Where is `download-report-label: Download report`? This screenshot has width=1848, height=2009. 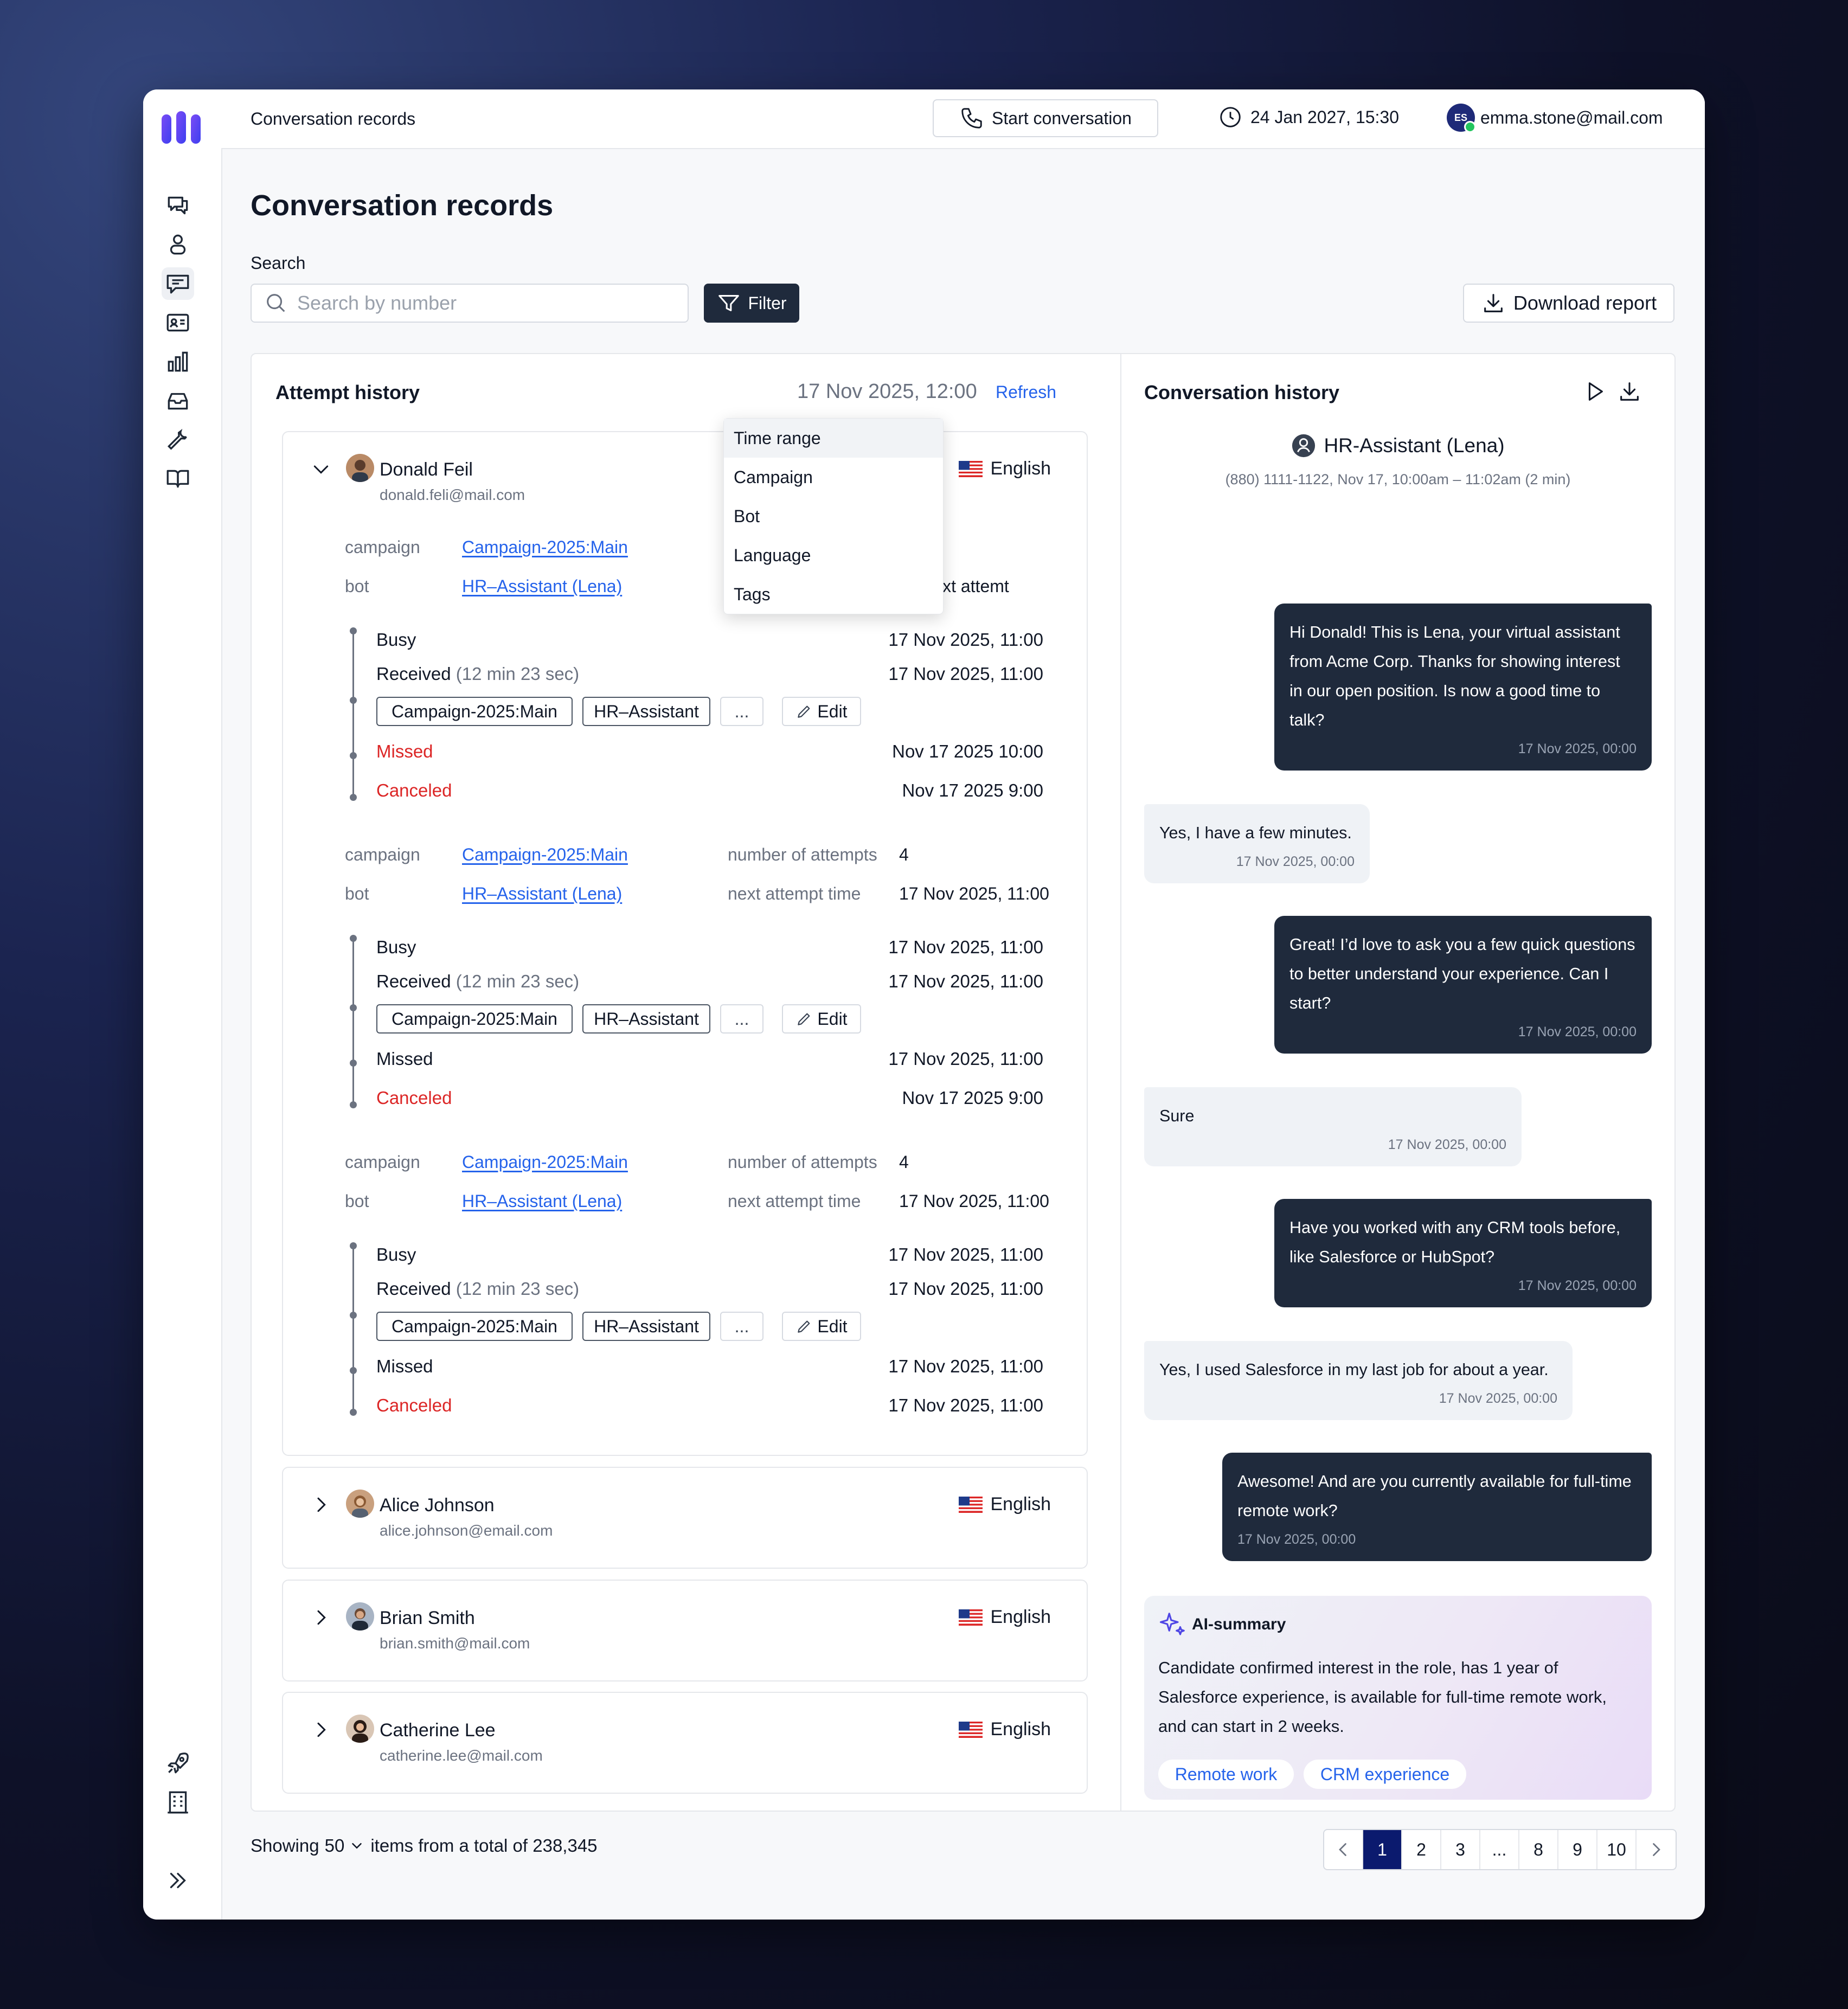
download-report-label: Download report is located at coordinates (1585, 303).